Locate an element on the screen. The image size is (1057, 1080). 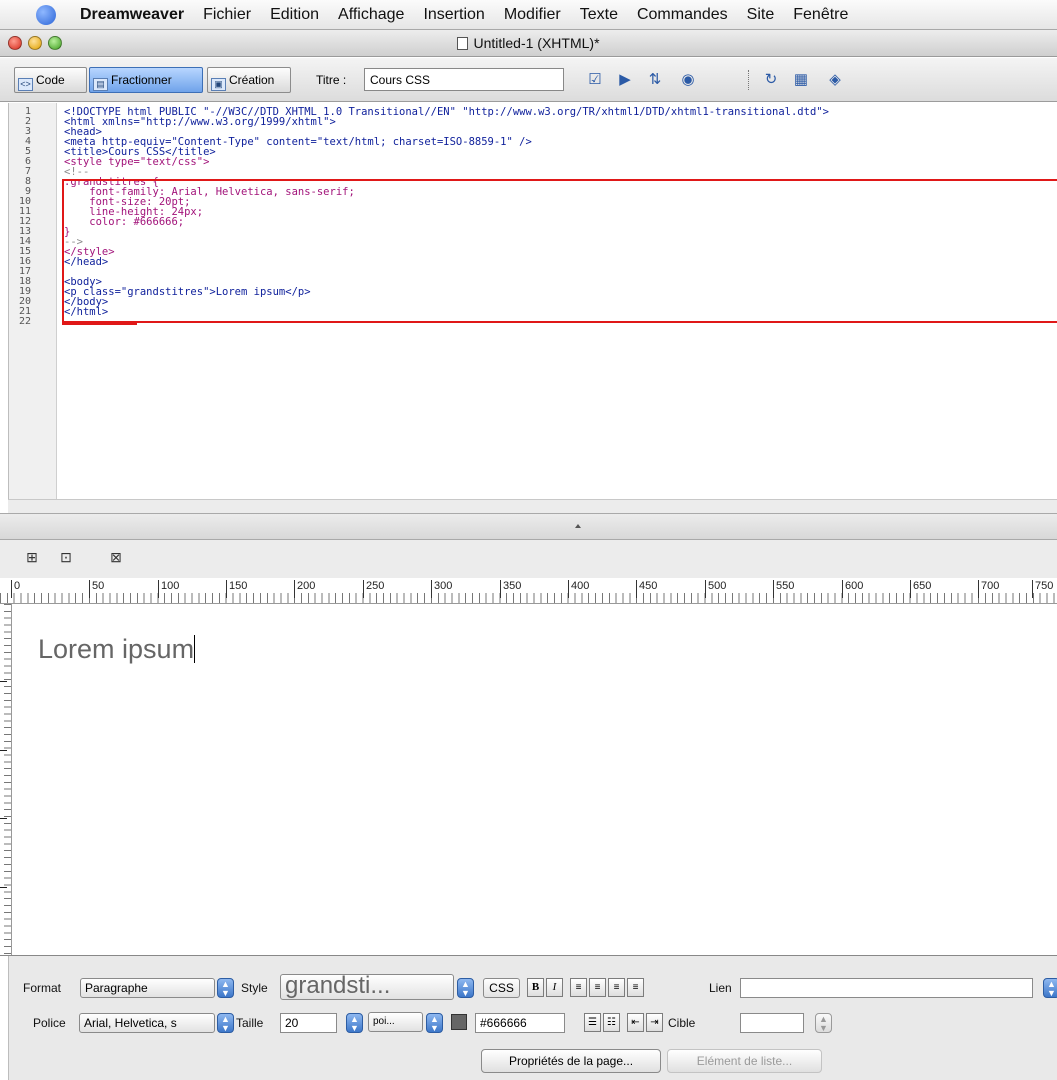
ruler-label: 700 is located at coordinates (988, 589).